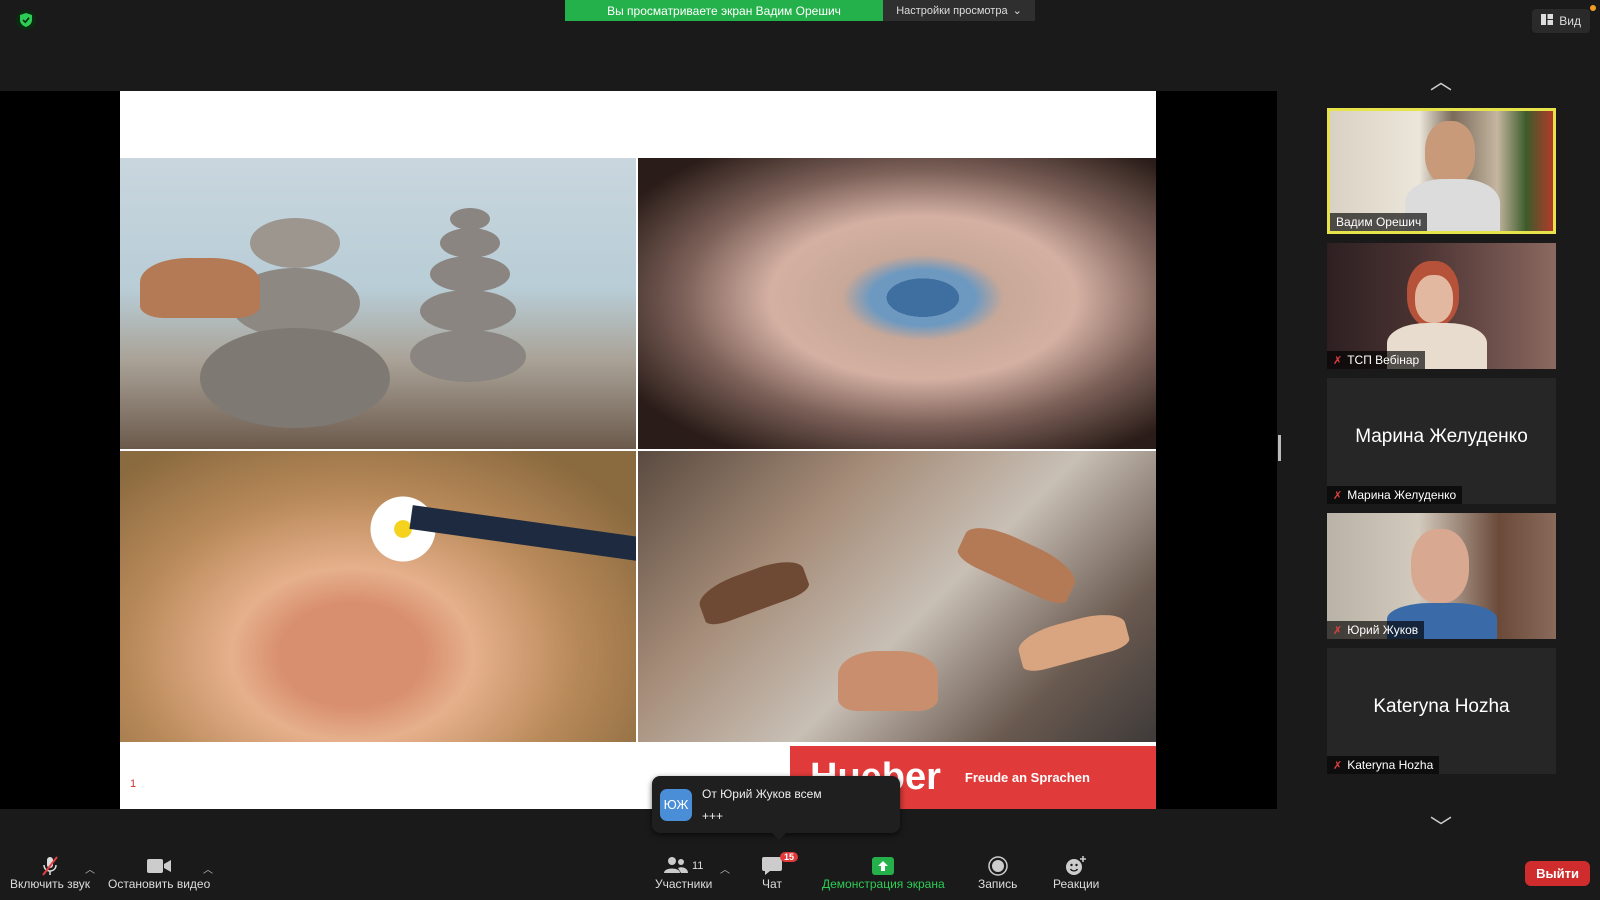 Image resolution: width=1600 pixels, height=900 pixels. I want to click on participant-tile: ✗ ТСП Вебінар, so click(1441, 306).